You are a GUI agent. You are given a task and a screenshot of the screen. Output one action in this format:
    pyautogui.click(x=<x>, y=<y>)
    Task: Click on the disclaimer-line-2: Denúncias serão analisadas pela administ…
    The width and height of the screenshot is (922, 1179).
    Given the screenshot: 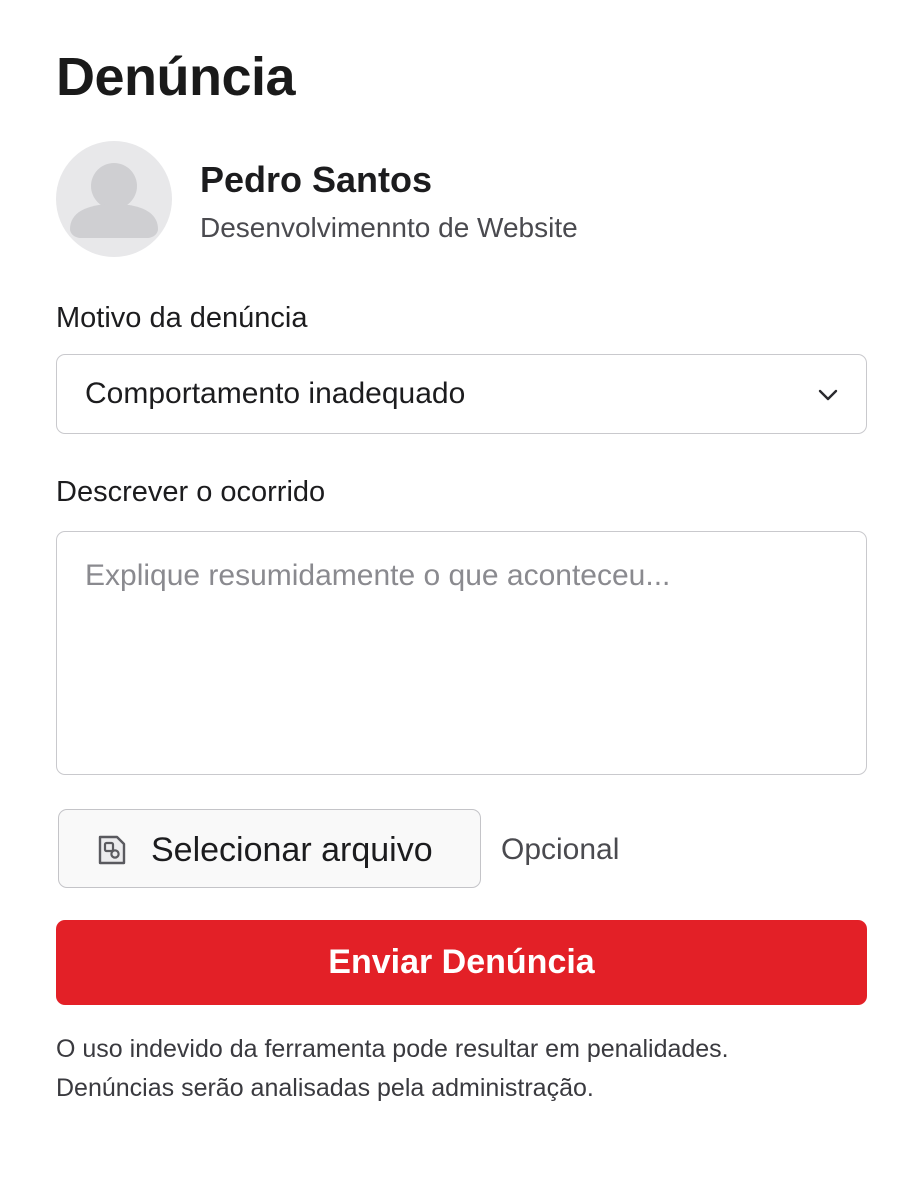 What is the action you would take?
    pyautogui.click(x=325, y=1088)
    